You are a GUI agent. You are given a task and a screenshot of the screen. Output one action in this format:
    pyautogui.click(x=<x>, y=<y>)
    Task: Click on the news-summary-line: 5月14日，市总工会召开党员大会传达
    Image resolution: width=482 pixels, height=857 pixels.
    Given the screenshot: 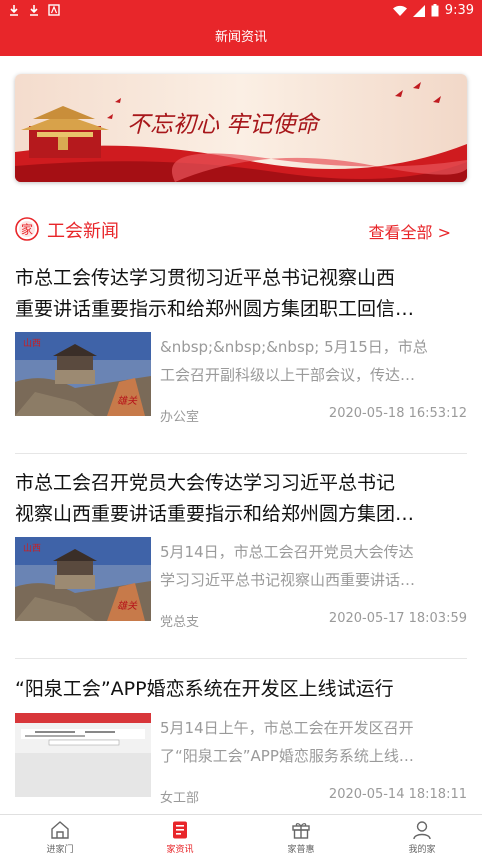 What is the action you would take?
    pyautogui.click(x=287, y=552)
    